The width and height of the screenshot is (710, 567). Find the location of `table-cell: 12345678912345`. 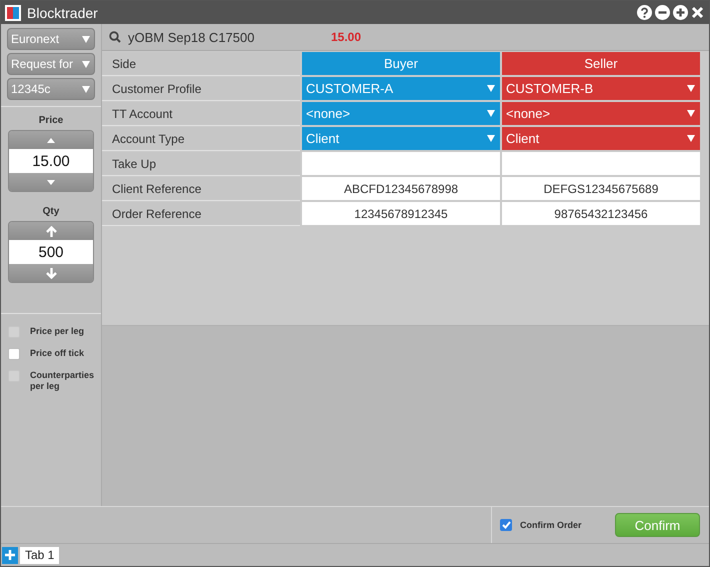

table-cell: 12345678912345 is located at coordinates (401, 213).